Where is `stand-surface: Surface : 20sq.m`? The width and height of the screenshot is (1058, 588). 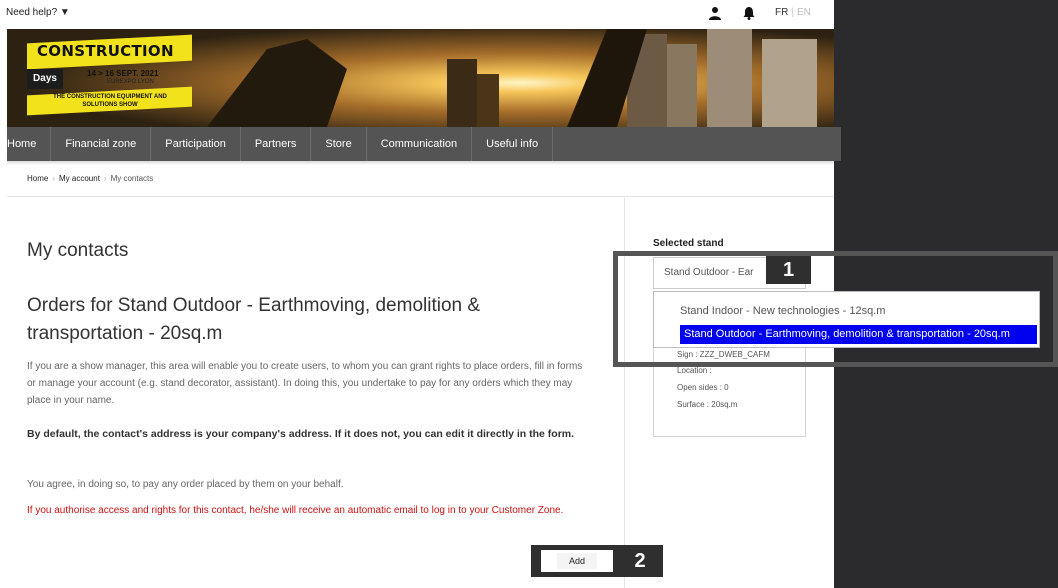
stand-surface: Surface : 20sq.m is located at coordinates (707, 404).